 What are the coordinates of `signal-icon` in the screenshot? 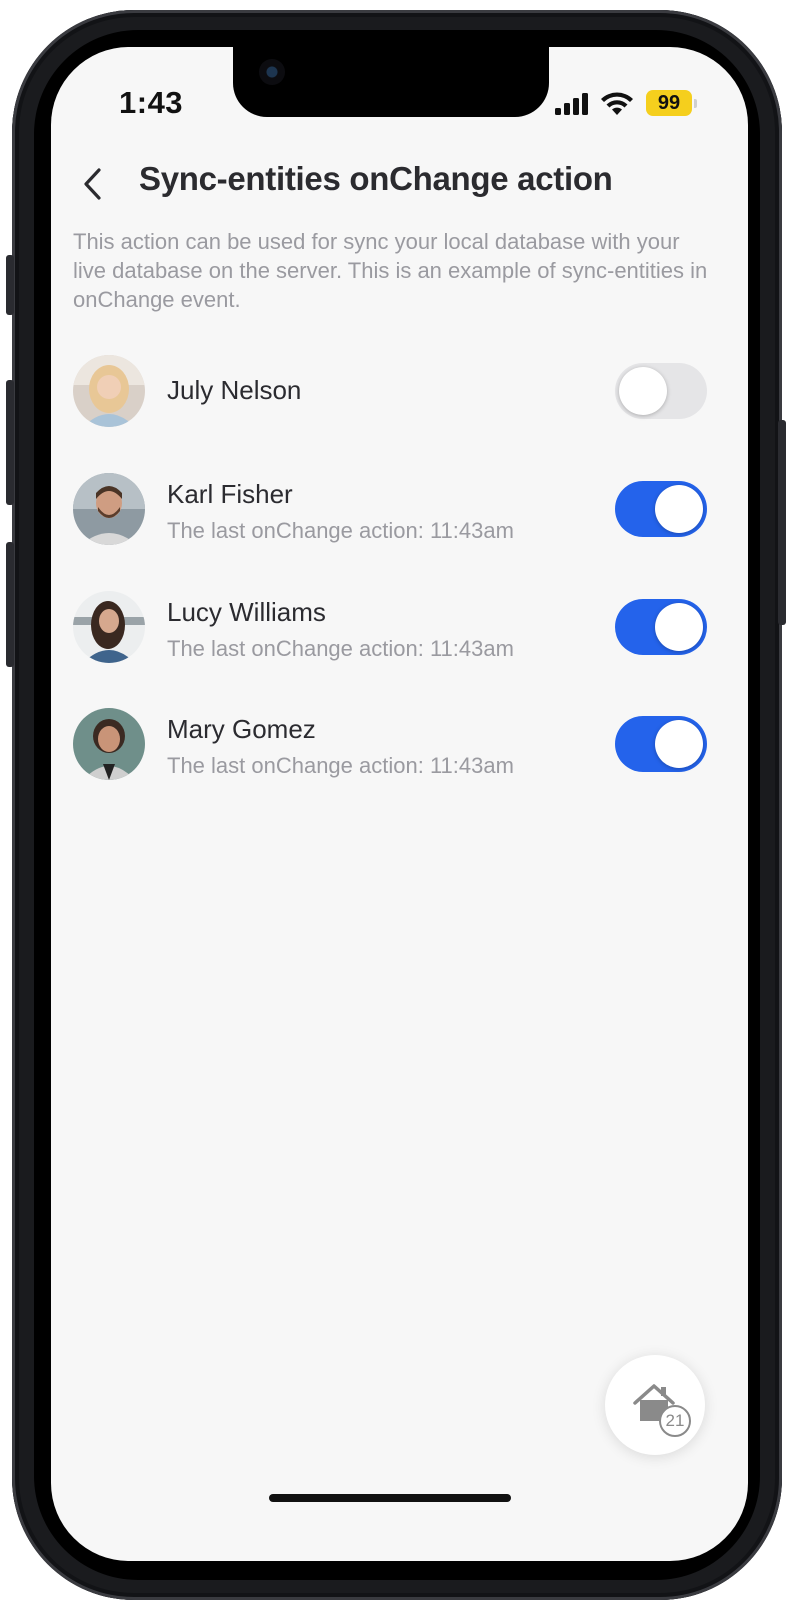 It's located at (571, 104).